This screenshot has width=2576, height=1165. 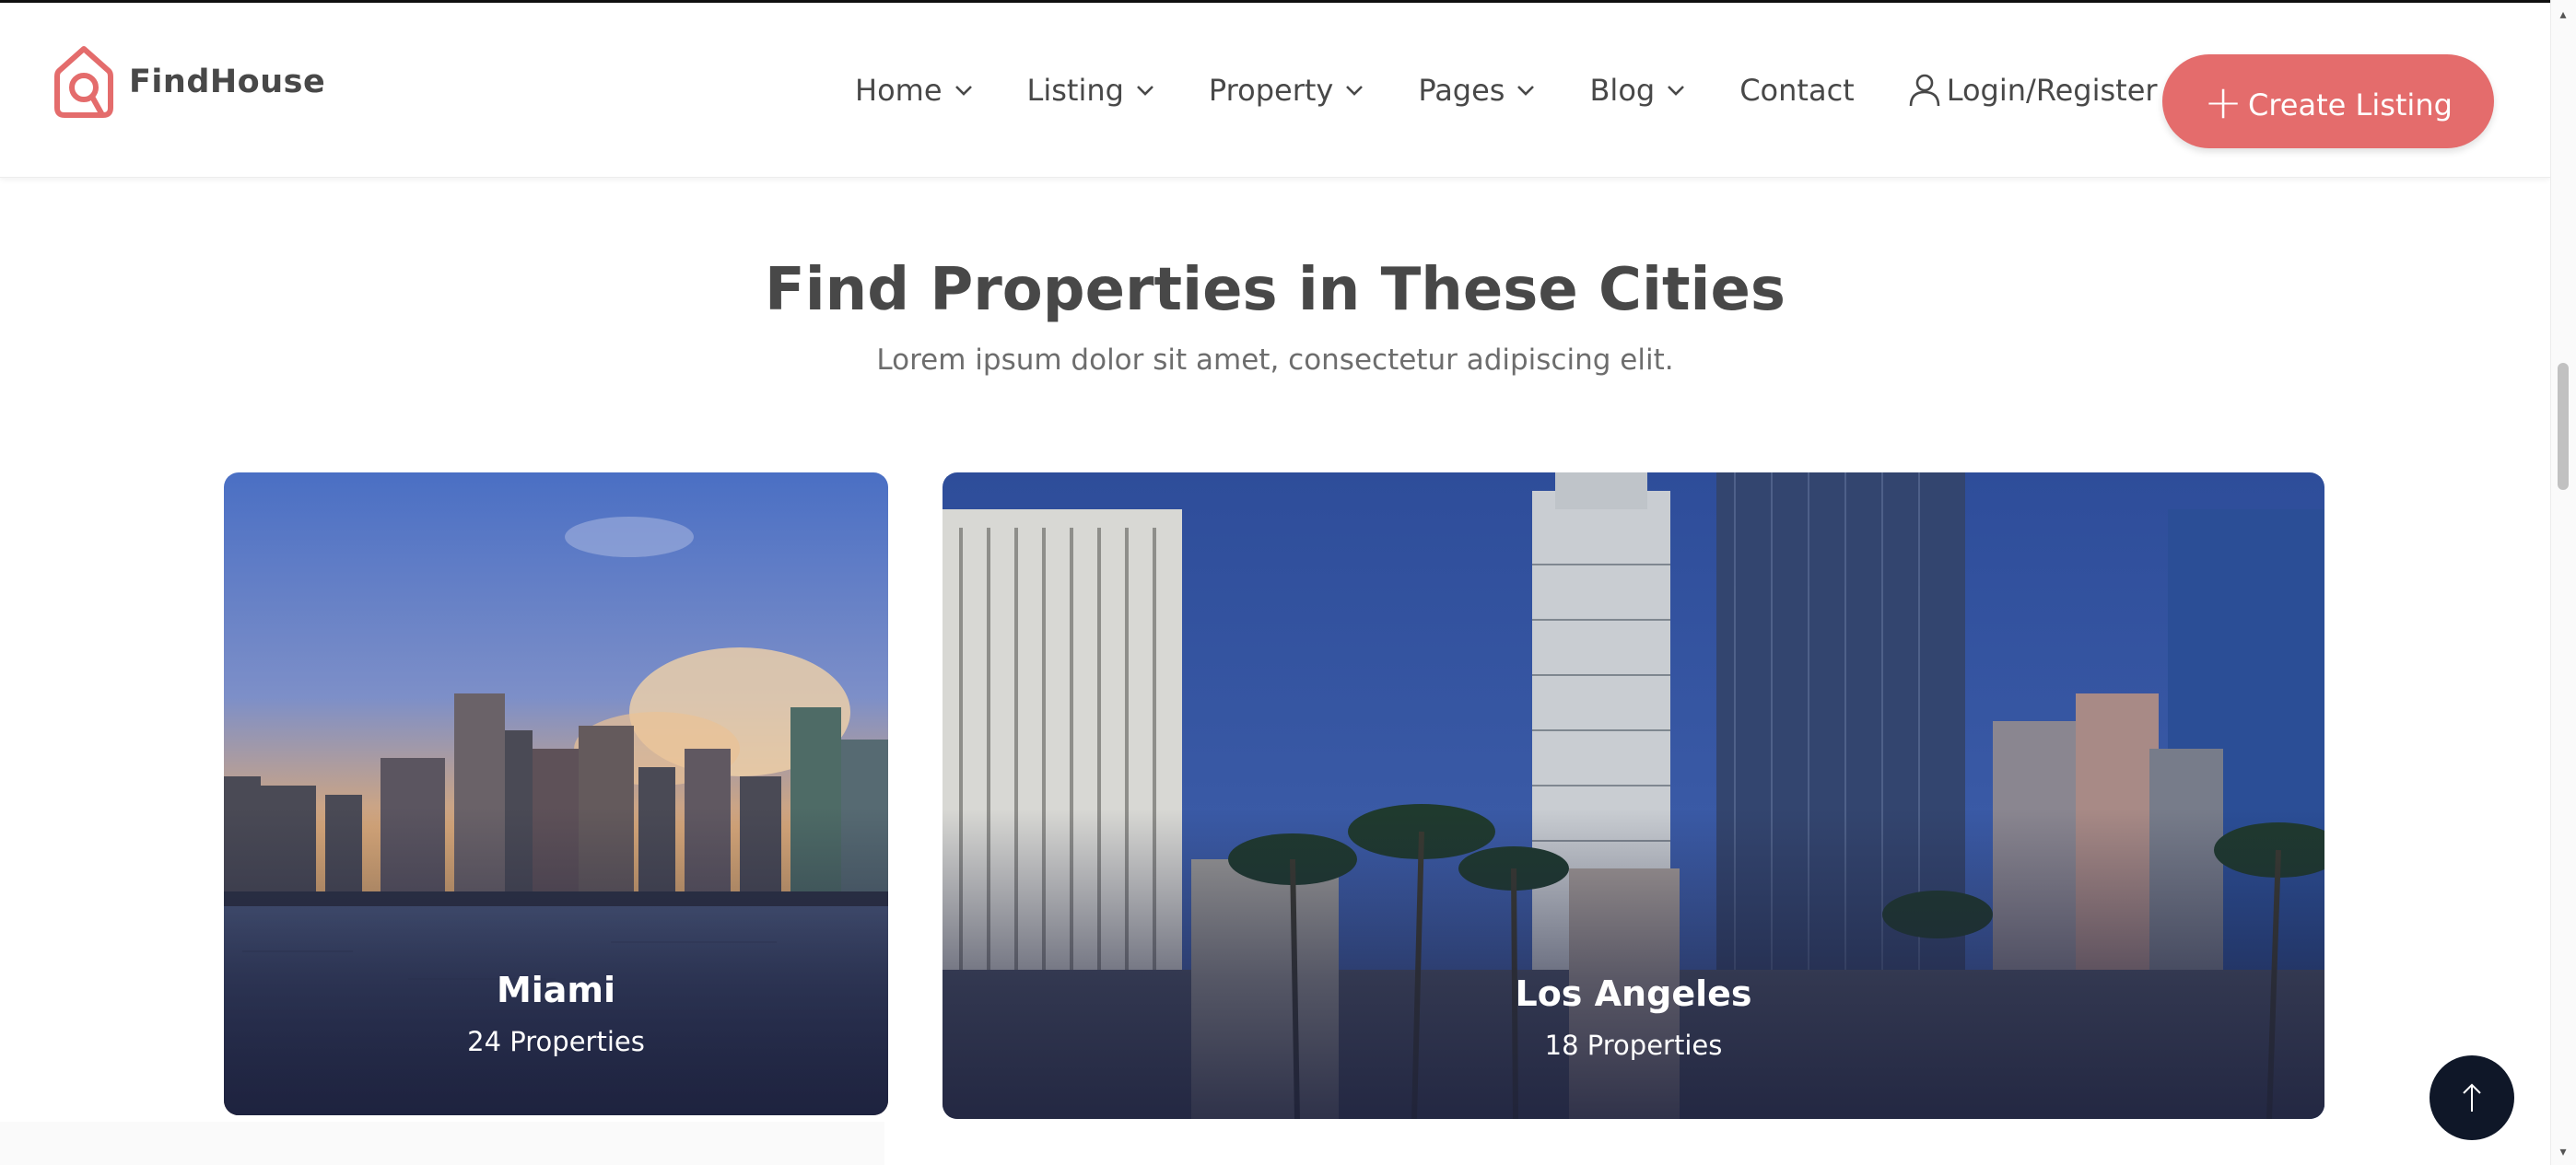 I want to click on house-pin-logo-icon, so click(x=83, y=82).